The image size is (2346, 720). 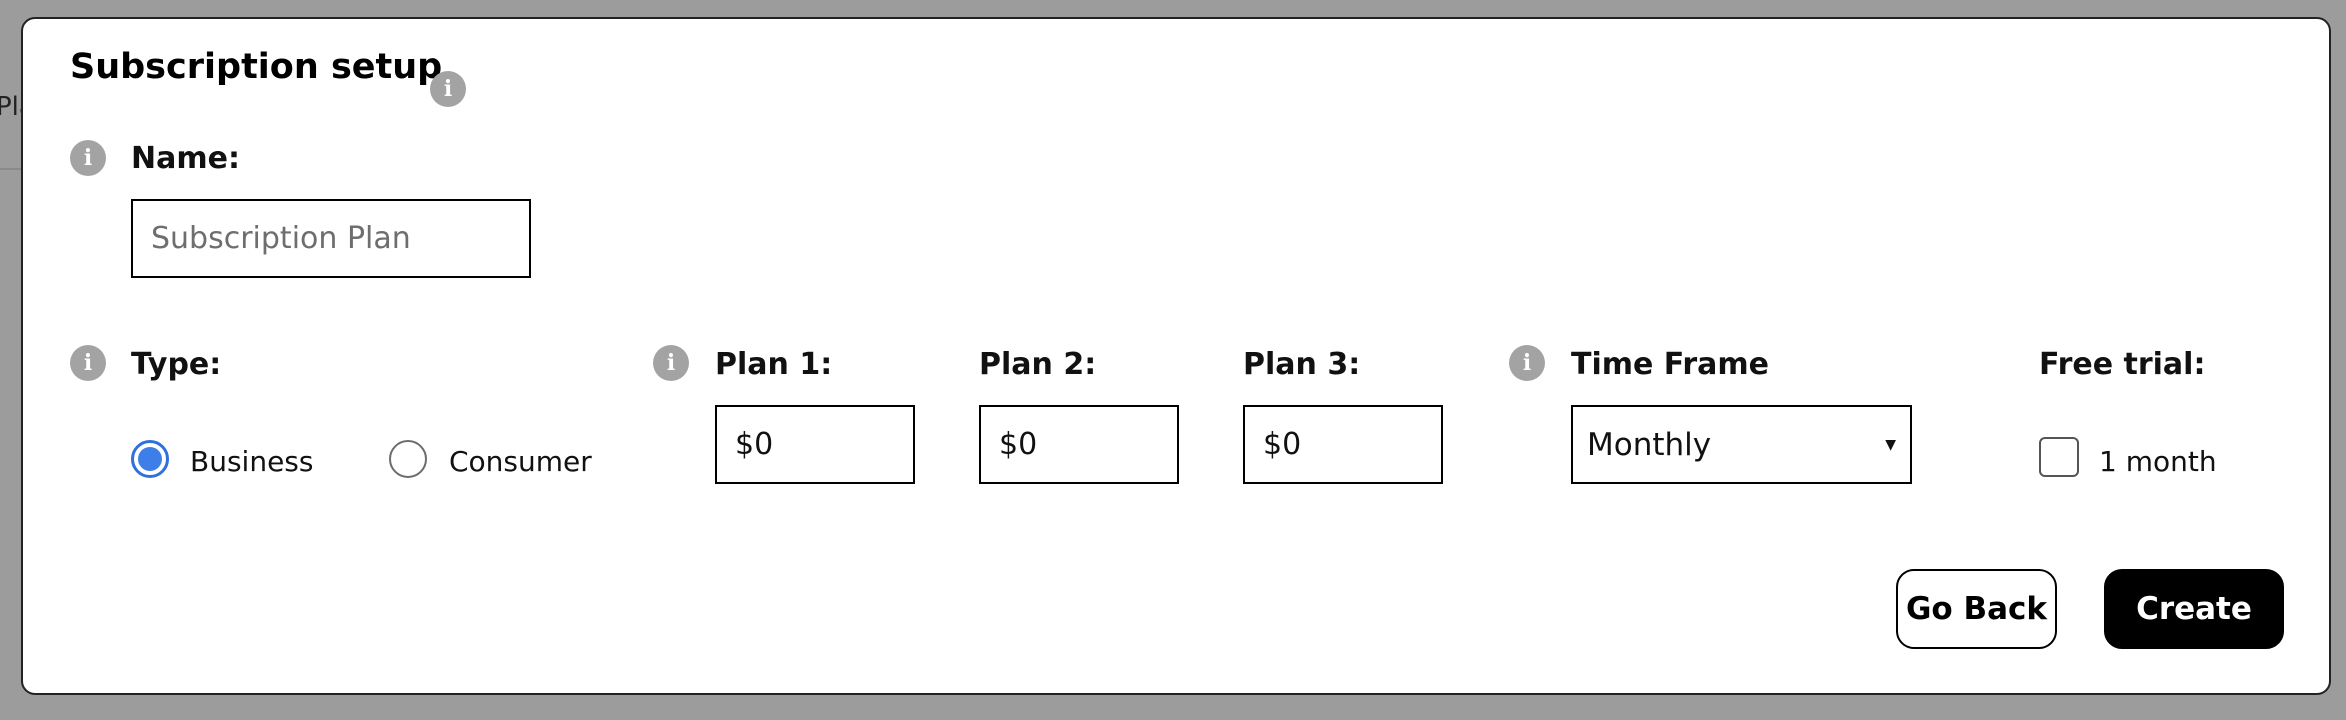 I want to click on plan-1-input, so click(x=815, y=444).